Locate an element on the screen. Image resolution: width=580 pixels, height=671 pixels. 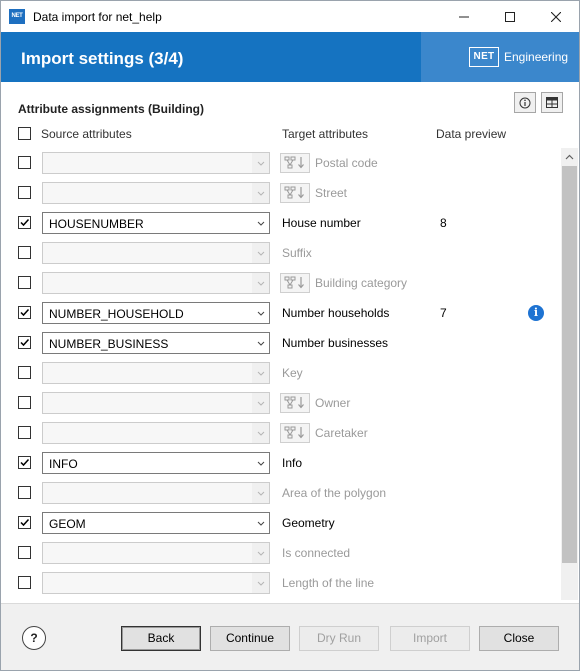
brand-panel: NET Engineering is located at coordinates (500, 57).